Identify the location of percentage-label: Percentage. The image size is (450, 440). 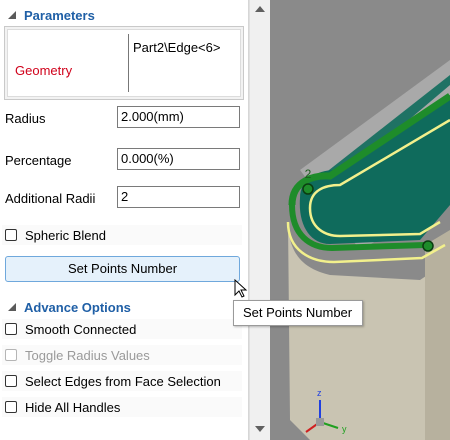
(38, 160).